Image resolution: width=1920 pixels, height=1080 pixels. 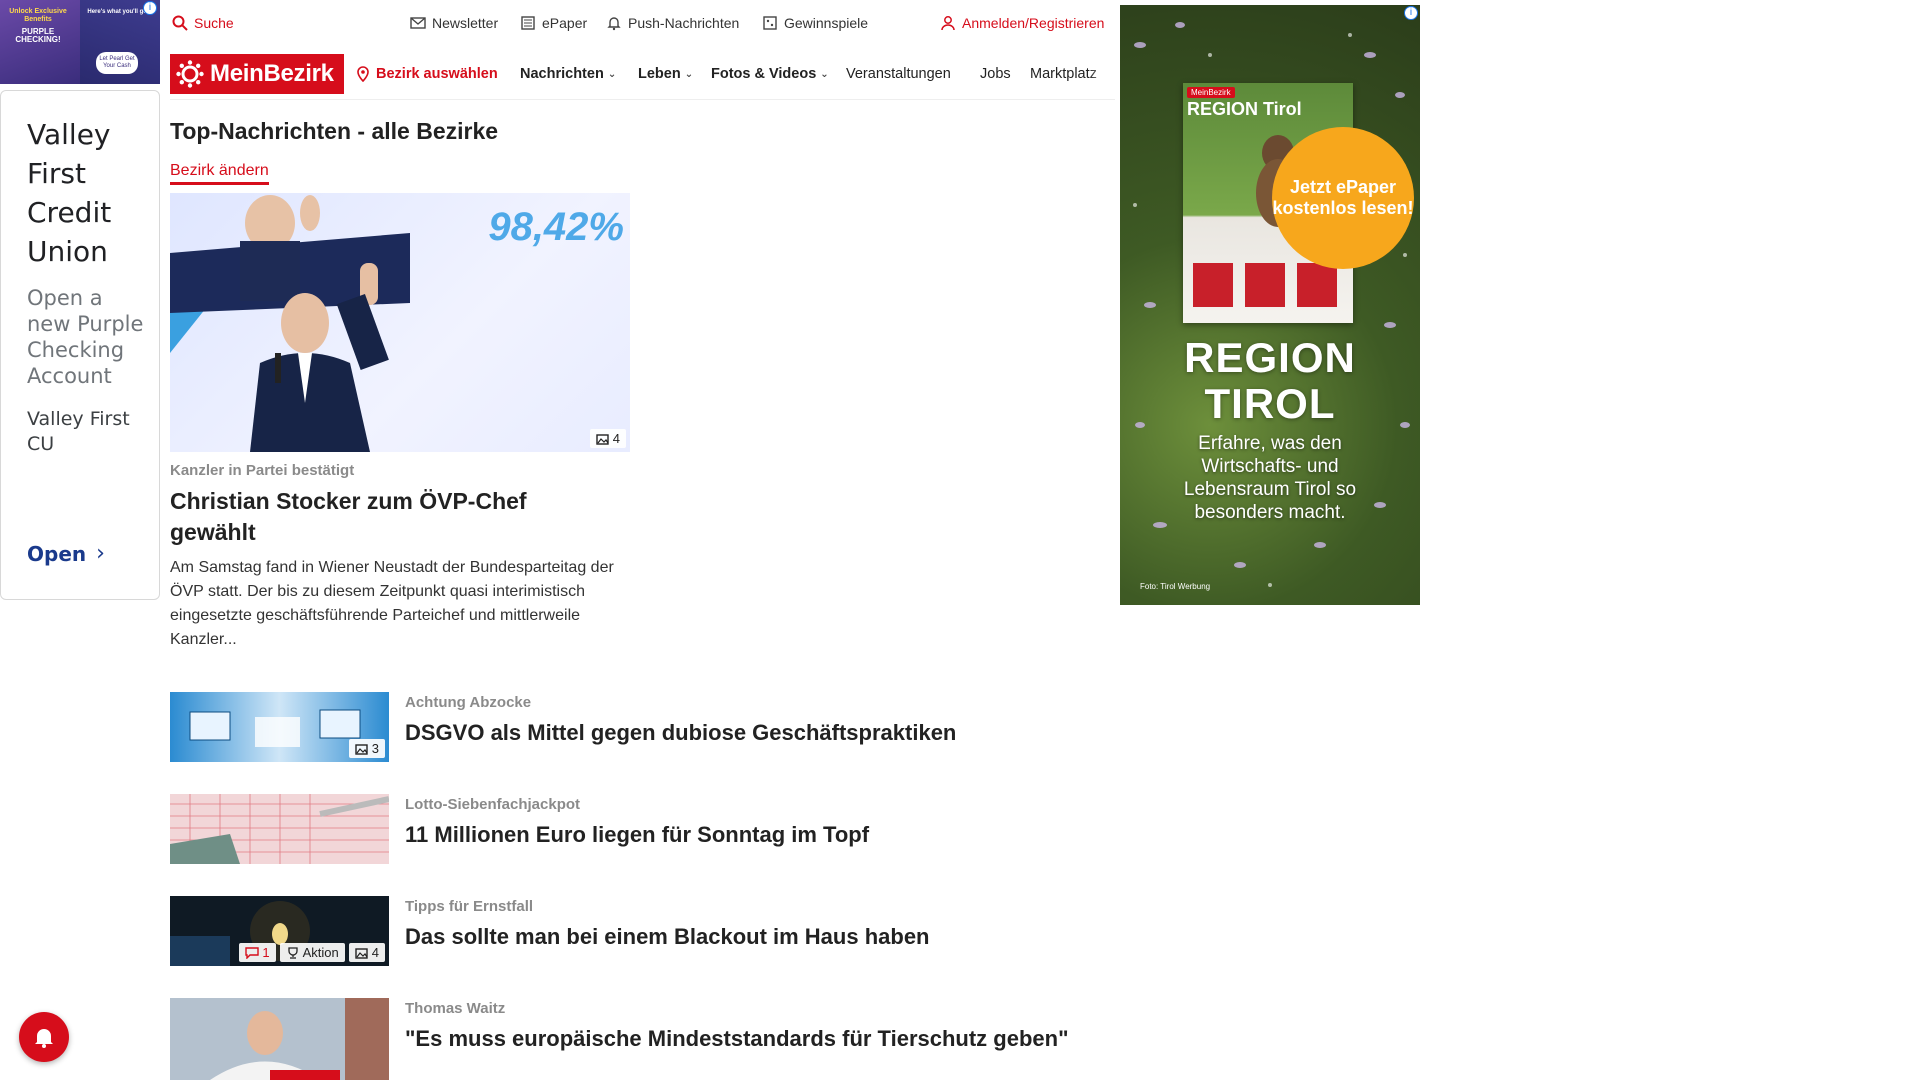 What do you see at coordinates (117, 63) in the screenshot?
I see `ad-banner-badge: Let Pearl Get Your Cash` at bounding box center [117, 63].